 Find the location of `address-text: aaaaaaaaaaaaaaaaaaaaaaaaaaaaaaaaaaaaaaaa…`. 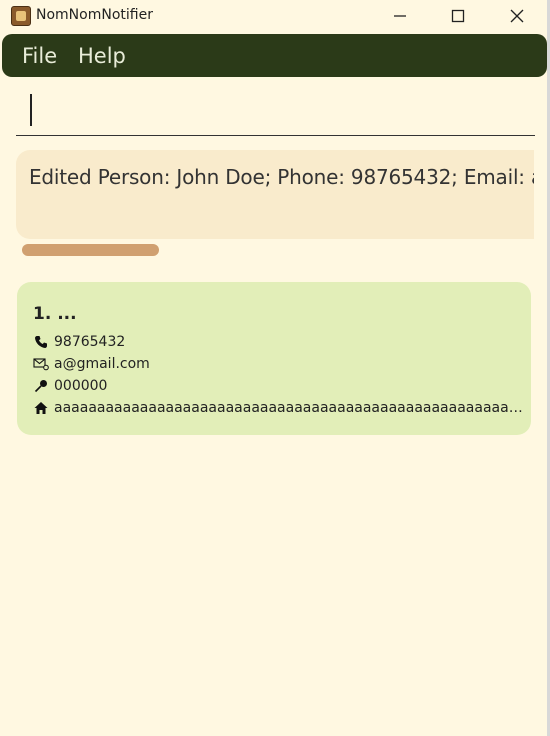

address-text: aaaaaaaaaaaaaaaaaaaaaaaaaaaaaaaaaaaaaaaa… is located at coordinates (288, 408).